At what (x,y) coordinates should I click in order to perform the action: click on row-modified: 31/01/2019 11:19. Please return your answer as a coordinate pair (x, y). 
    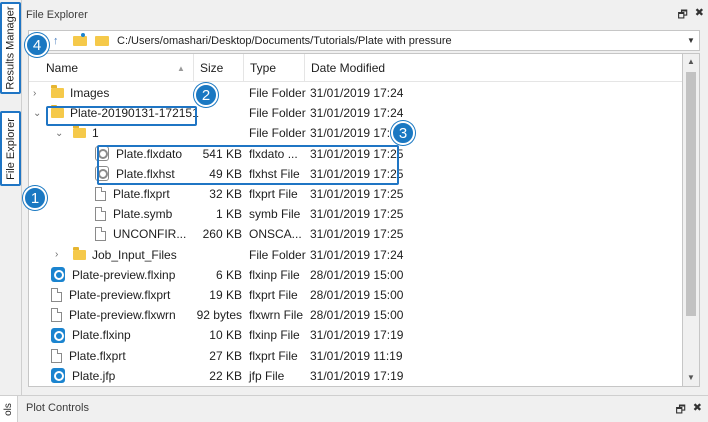
    Looking at the image, I should click on (356, 355).